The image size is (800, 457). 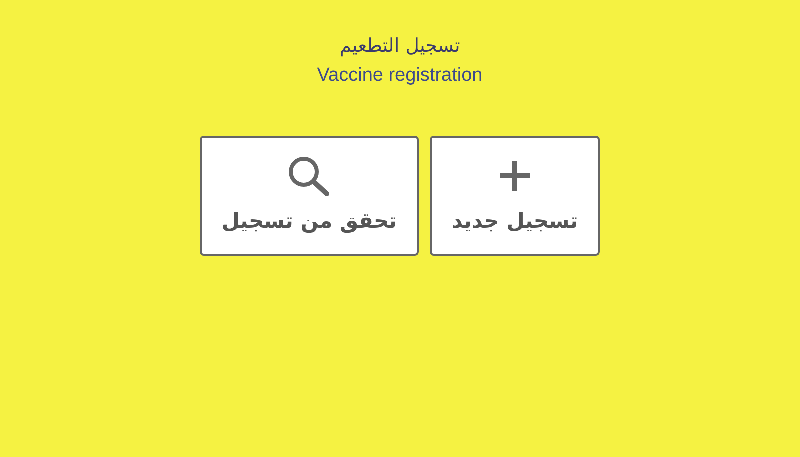 What do you see at coordinates (515, 196) in the screenshot?
I see `new-registration-button: تسجيل جديد` at bounding box center [515, 196].